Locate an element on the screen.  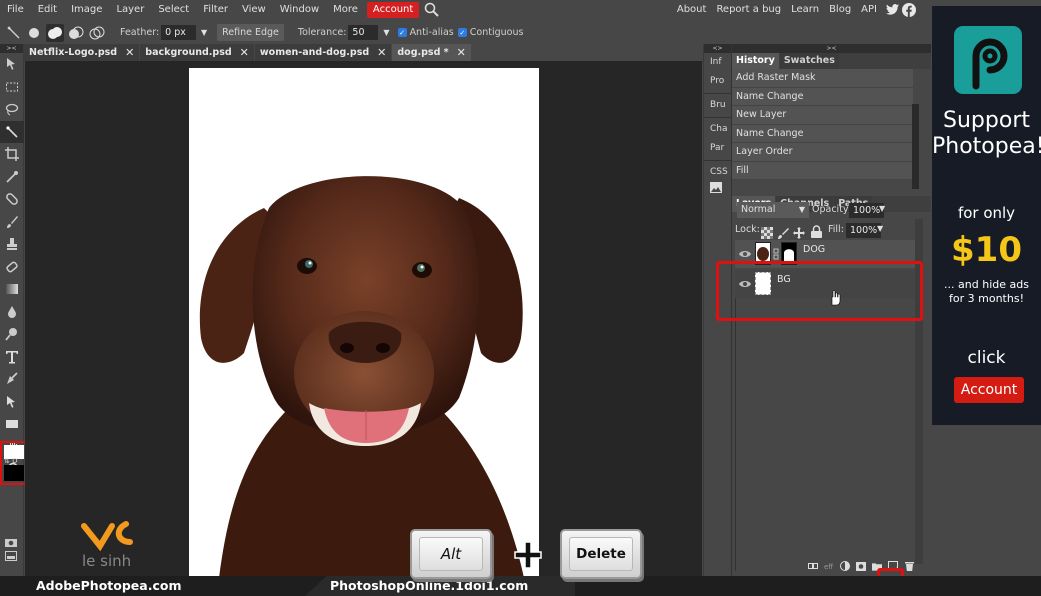
ad-account-button: Account is located at coordinates (989, 390).